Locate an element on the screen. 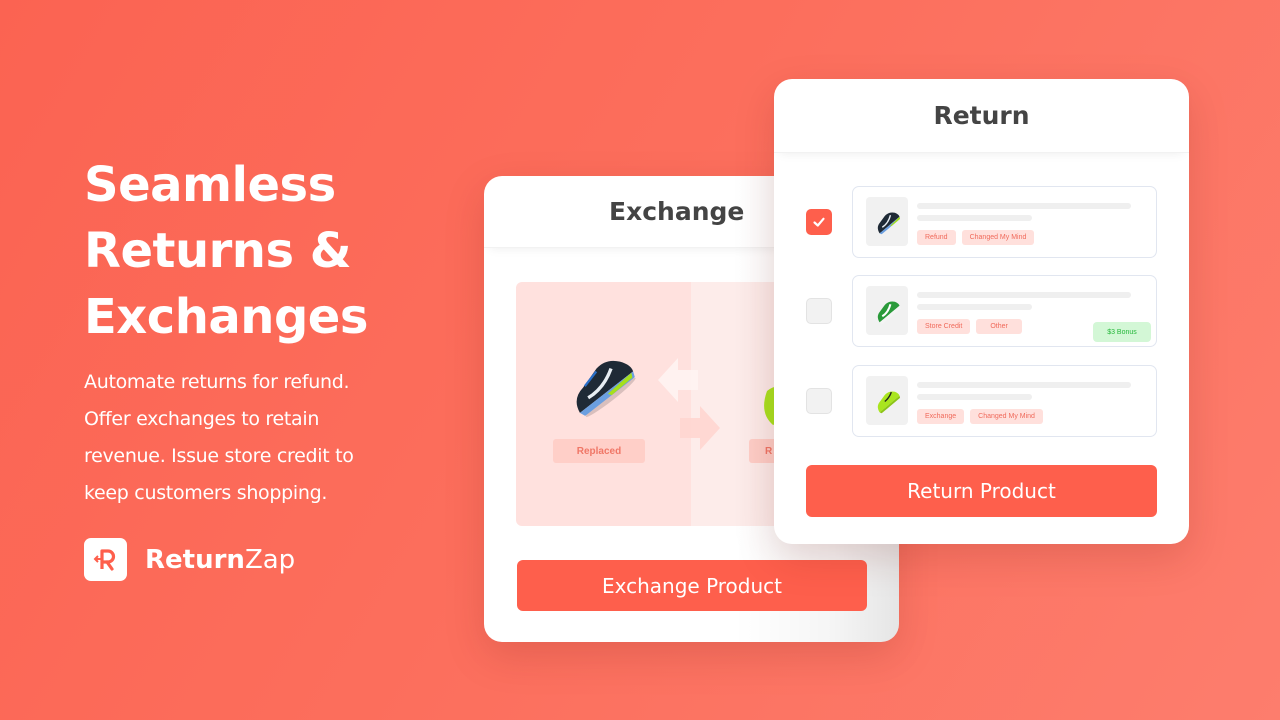  return-item-row: Exchange Changed My Mind is located at coordinates (981, 401).